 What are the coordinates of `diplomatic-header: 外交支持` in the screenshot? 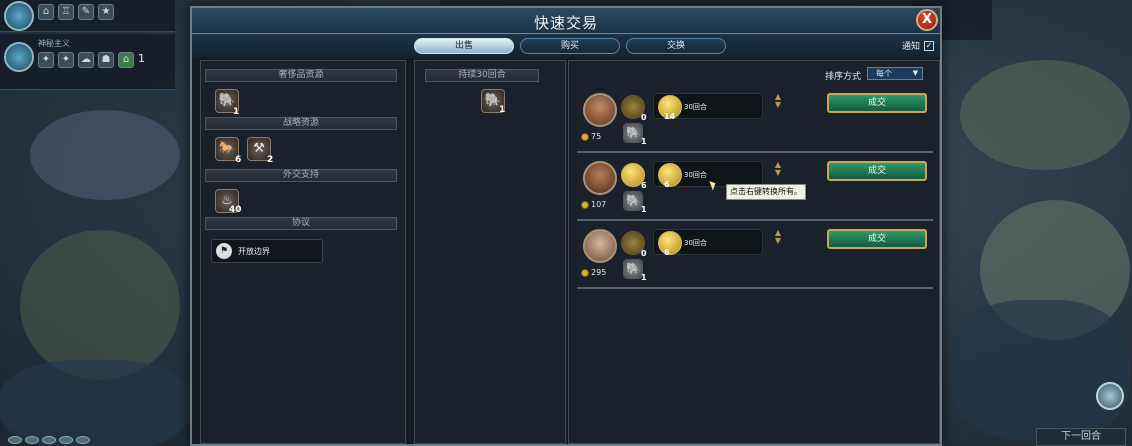 It's located at (301, 175).